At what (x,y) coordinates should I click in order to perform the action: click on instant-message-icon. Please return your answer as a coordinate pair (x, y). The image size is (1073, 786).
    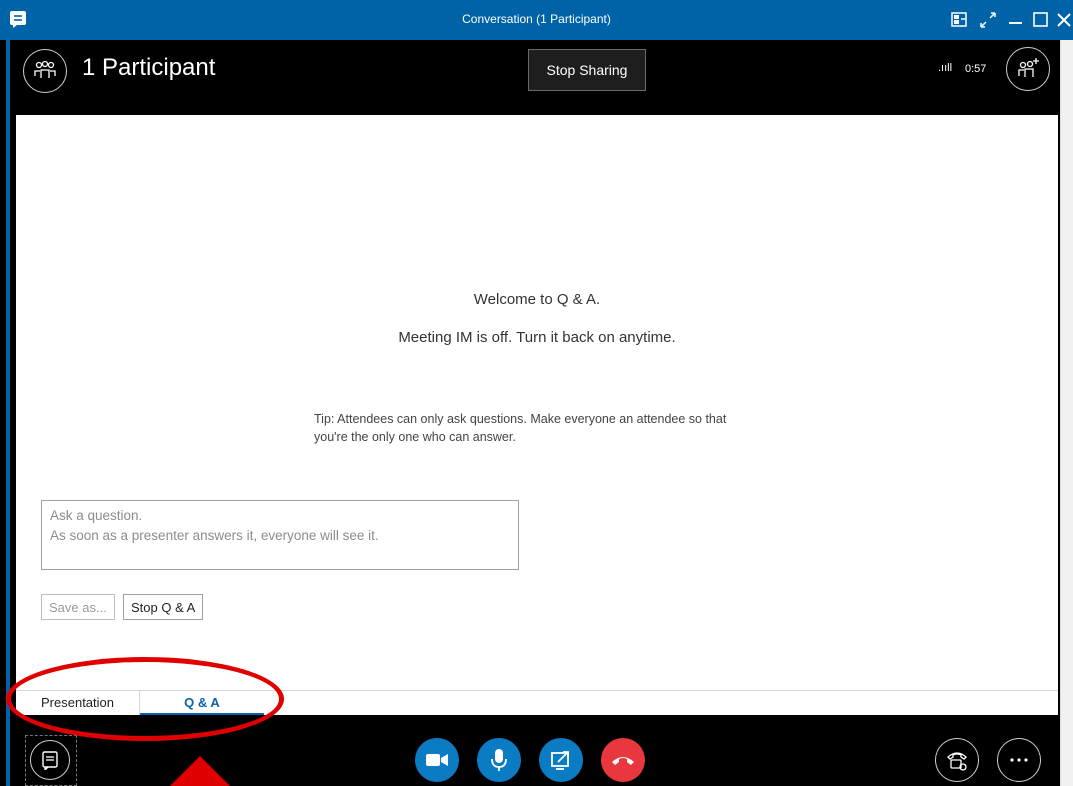
    Looking at the image, I should click on (50, 760).